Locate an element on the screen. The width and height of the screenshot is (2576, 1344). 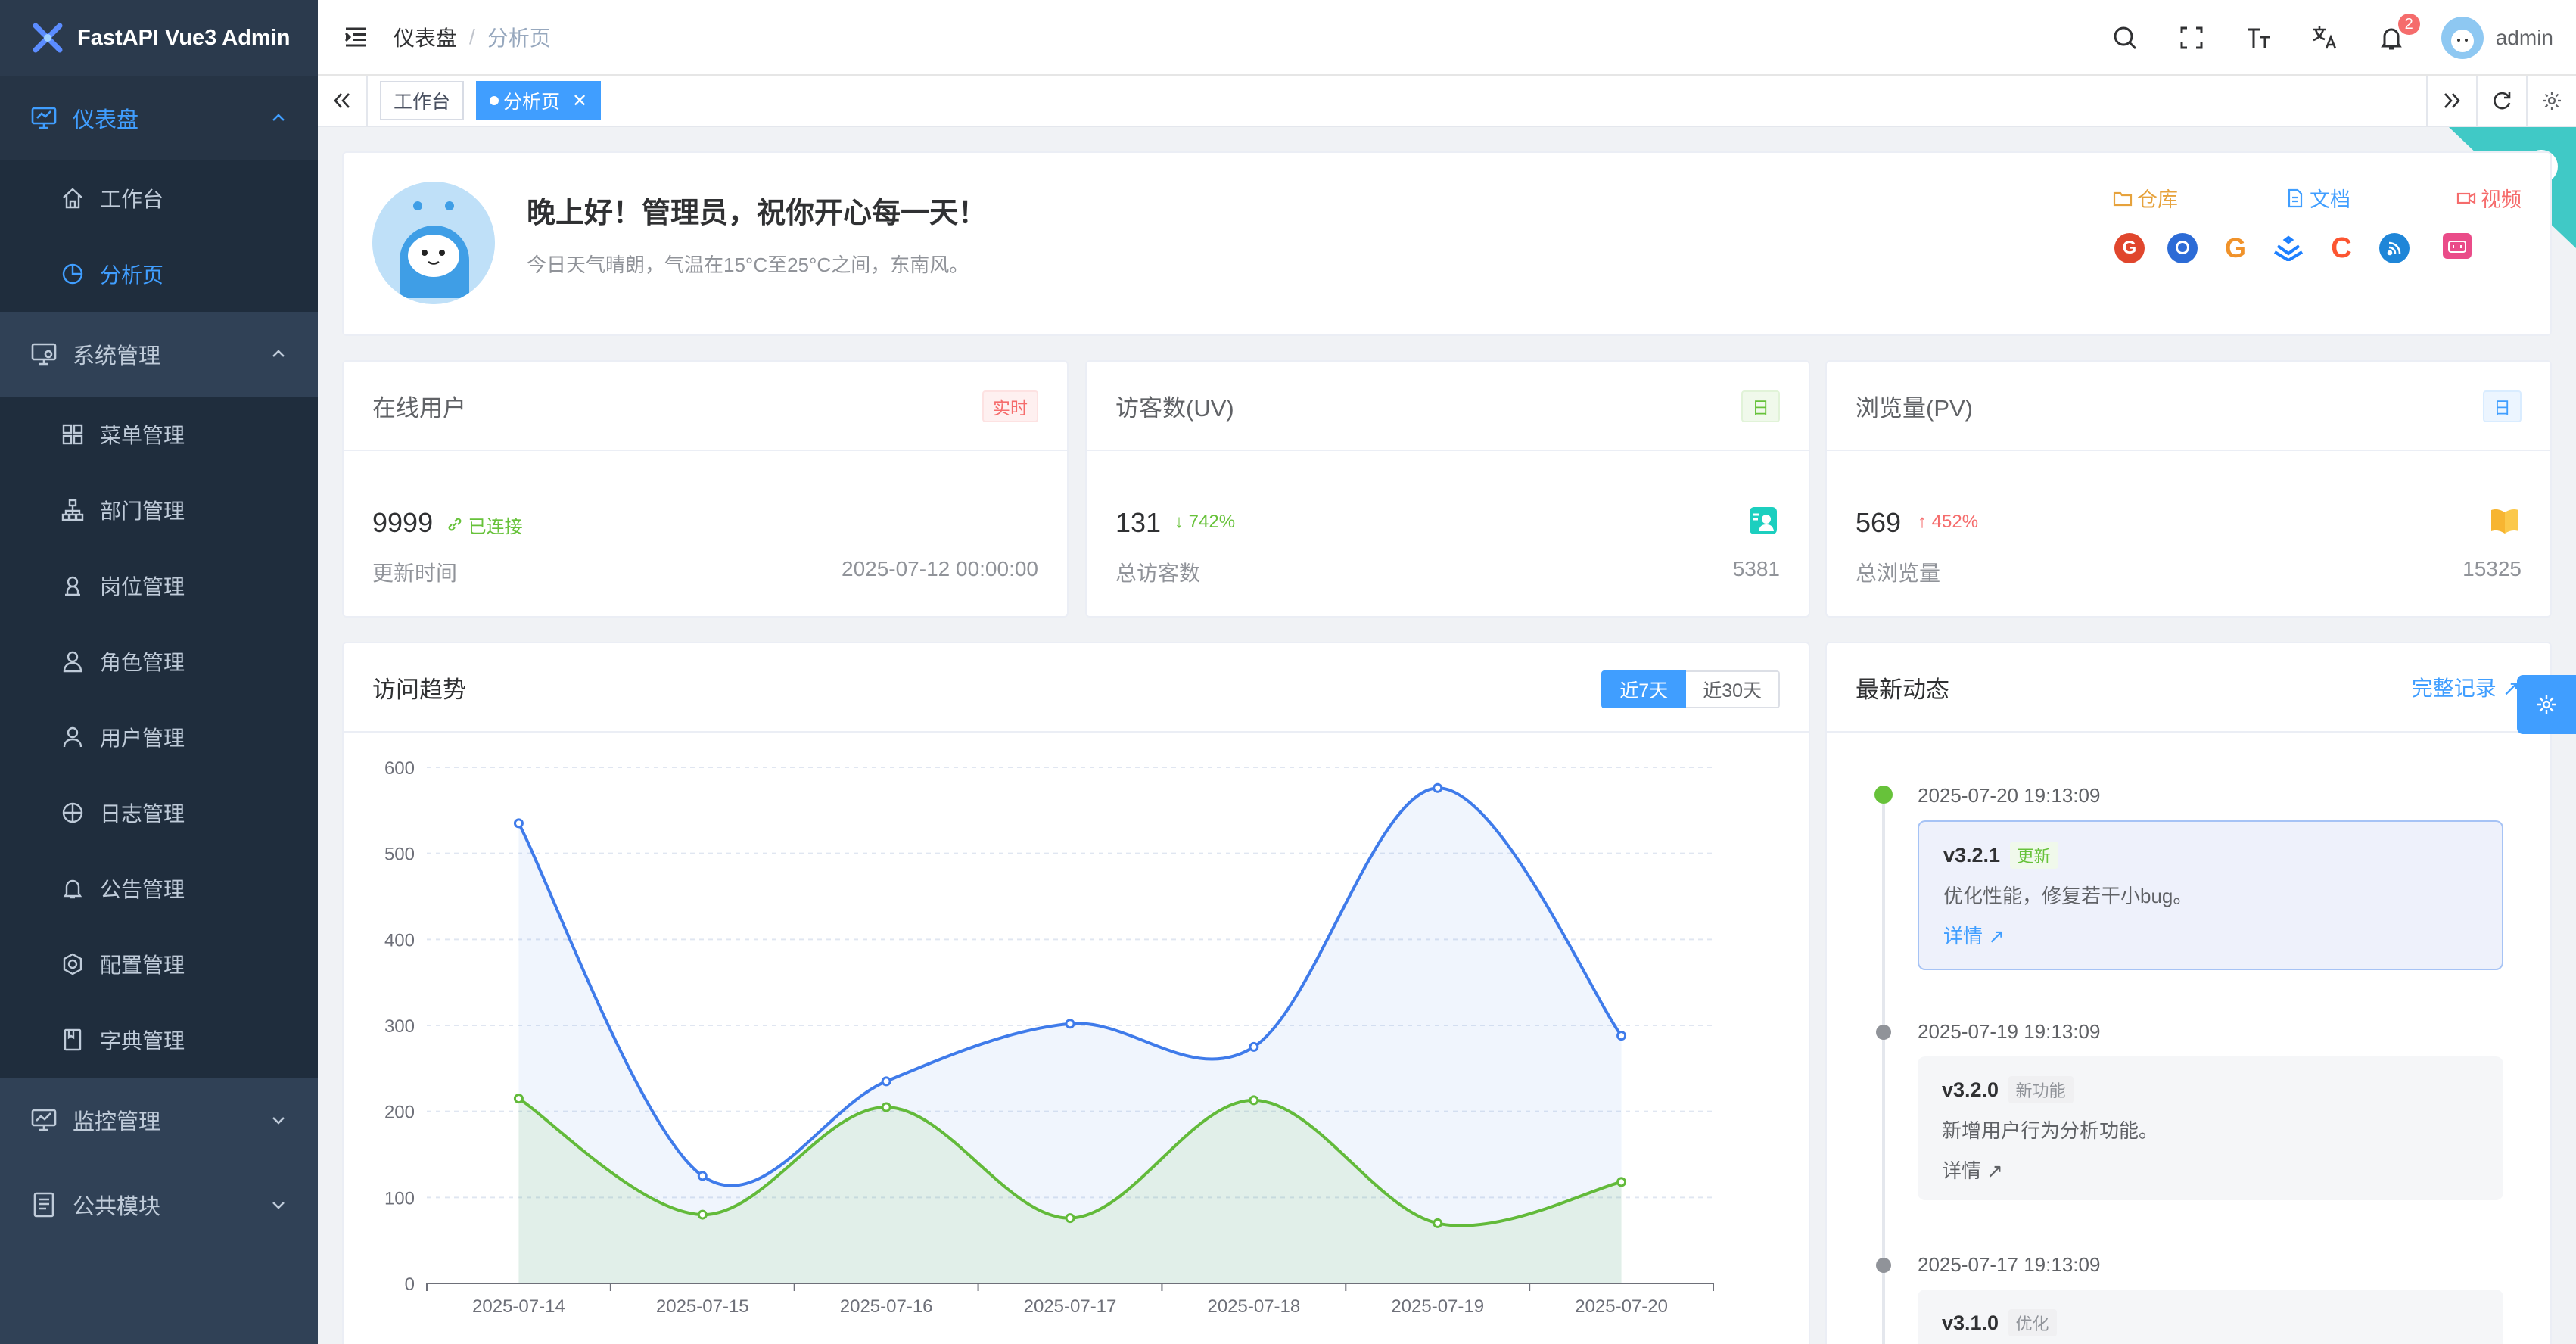
tag-analysis: 分析页 ✕ is located at coordinates (539, 100).